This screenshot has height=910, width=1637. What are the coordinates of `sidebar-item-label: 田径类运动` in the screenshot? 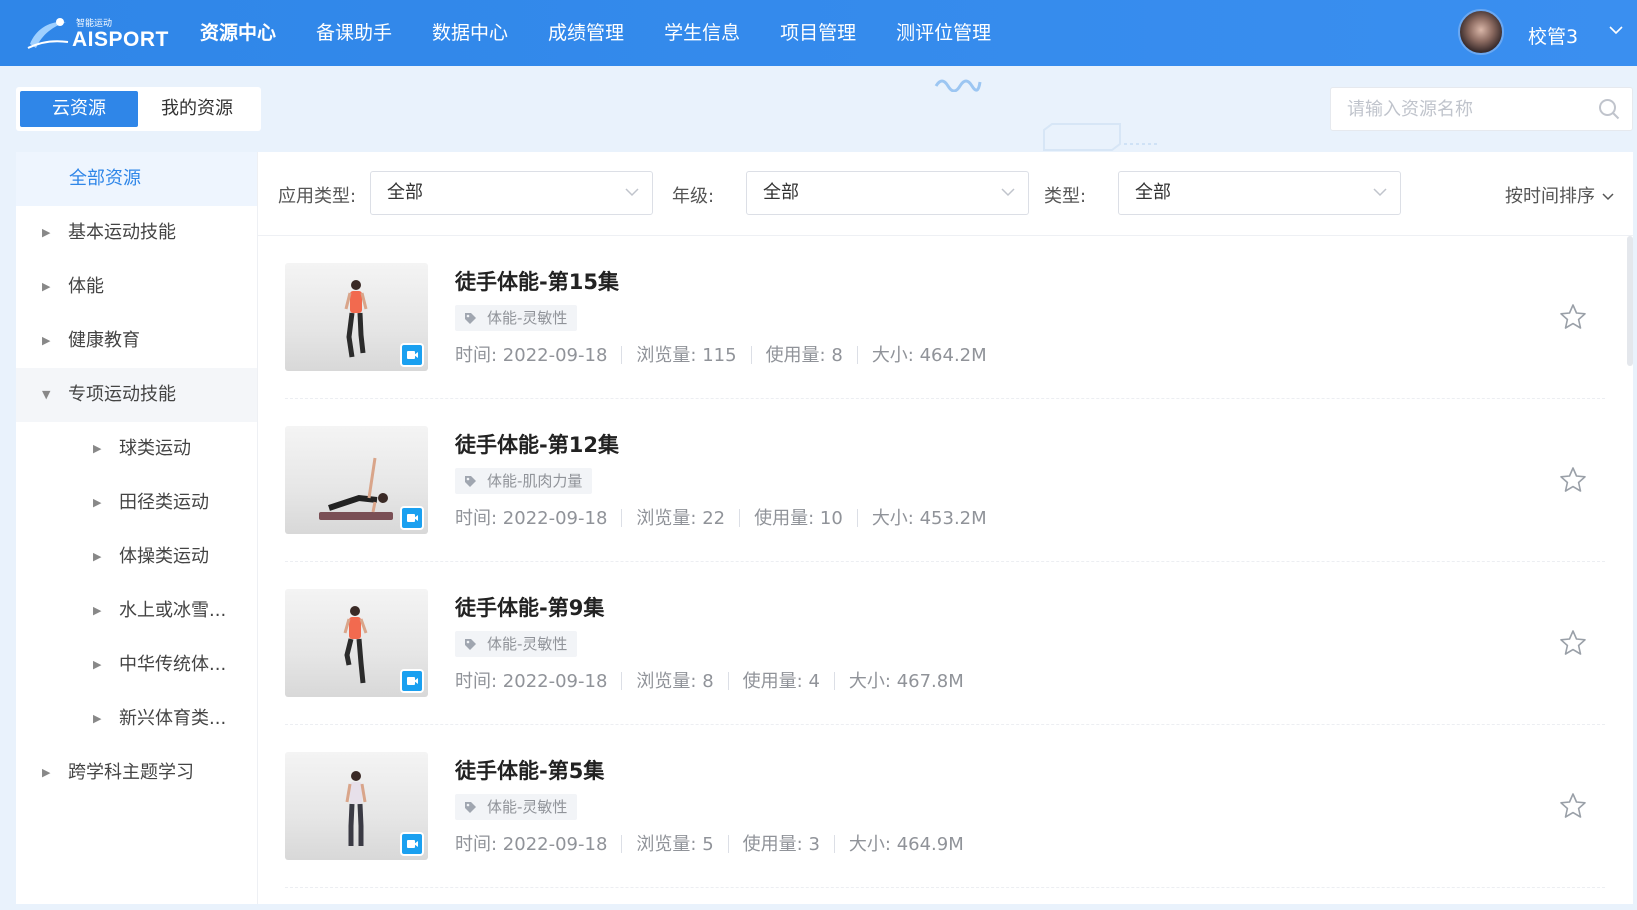 It's located at (164, 502).